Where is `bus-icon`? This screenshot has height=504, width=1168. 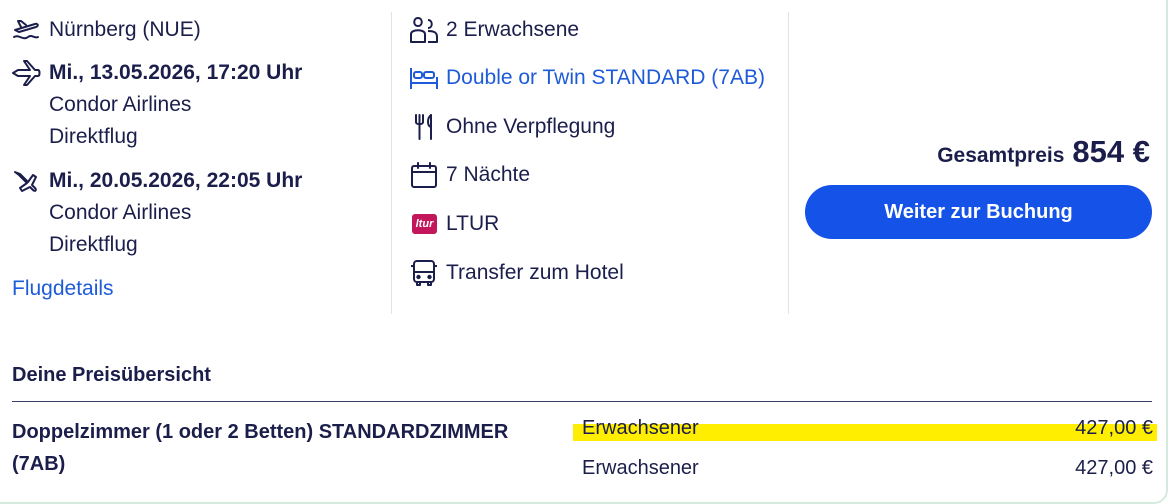
bus-icon is located at coordinates (424, 273).